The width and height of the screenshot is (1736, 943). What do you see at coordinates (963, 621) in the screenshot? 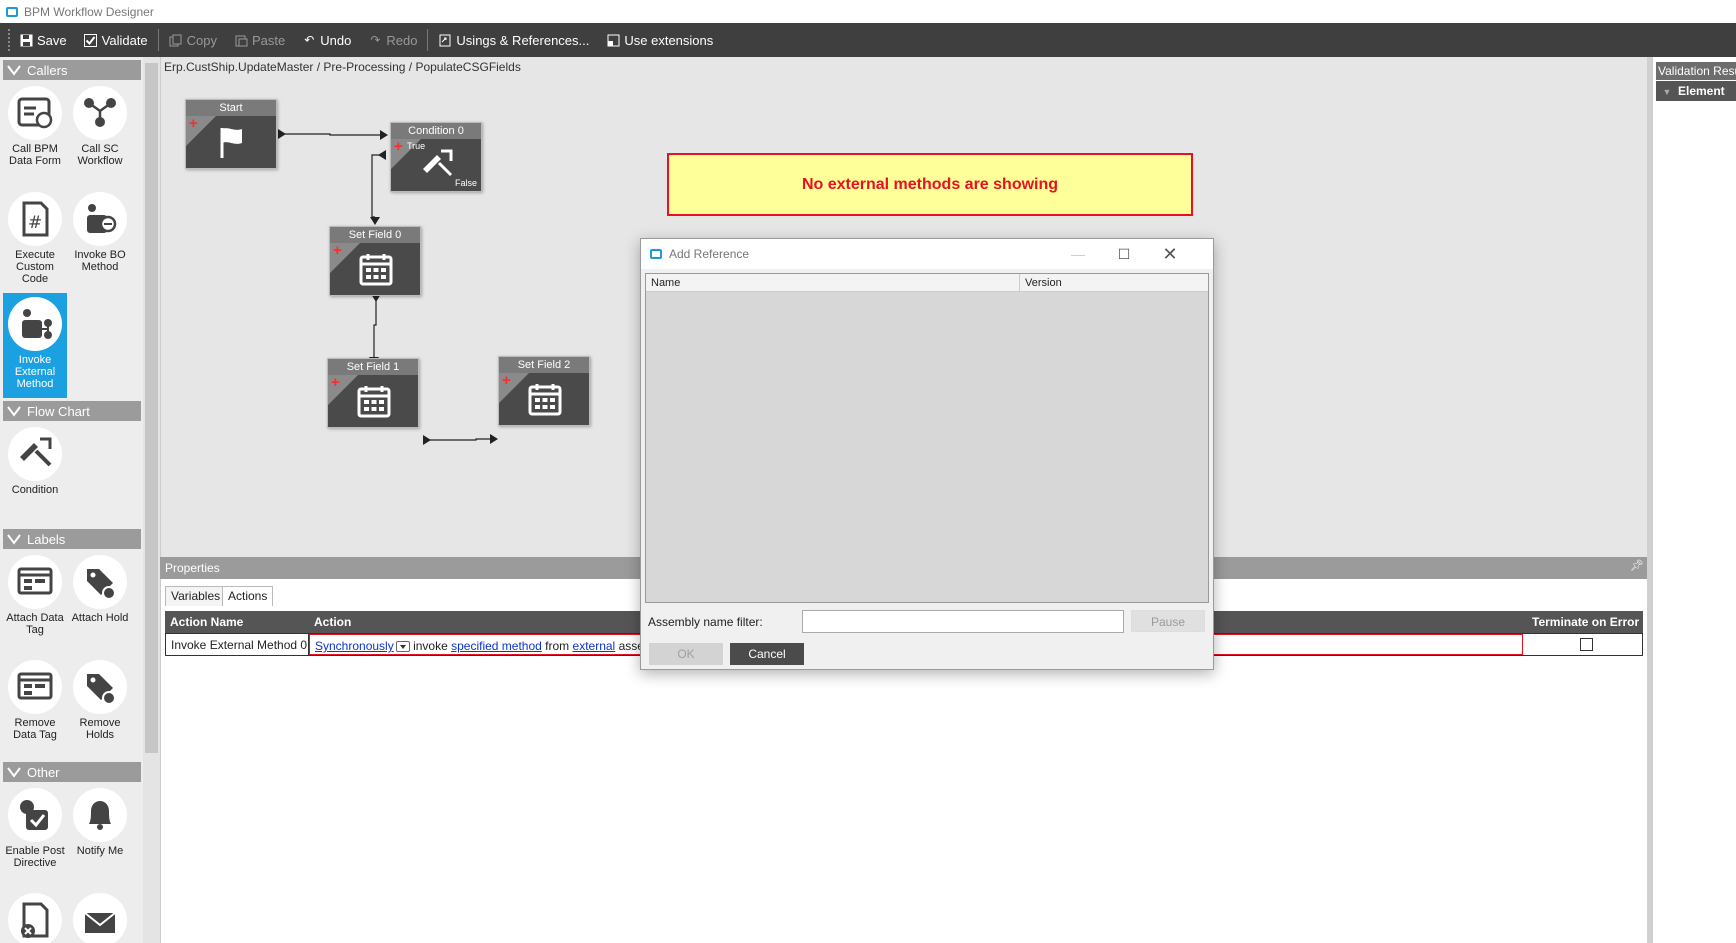
I see `assembly-filter-input` at bounding box center [963, 621].